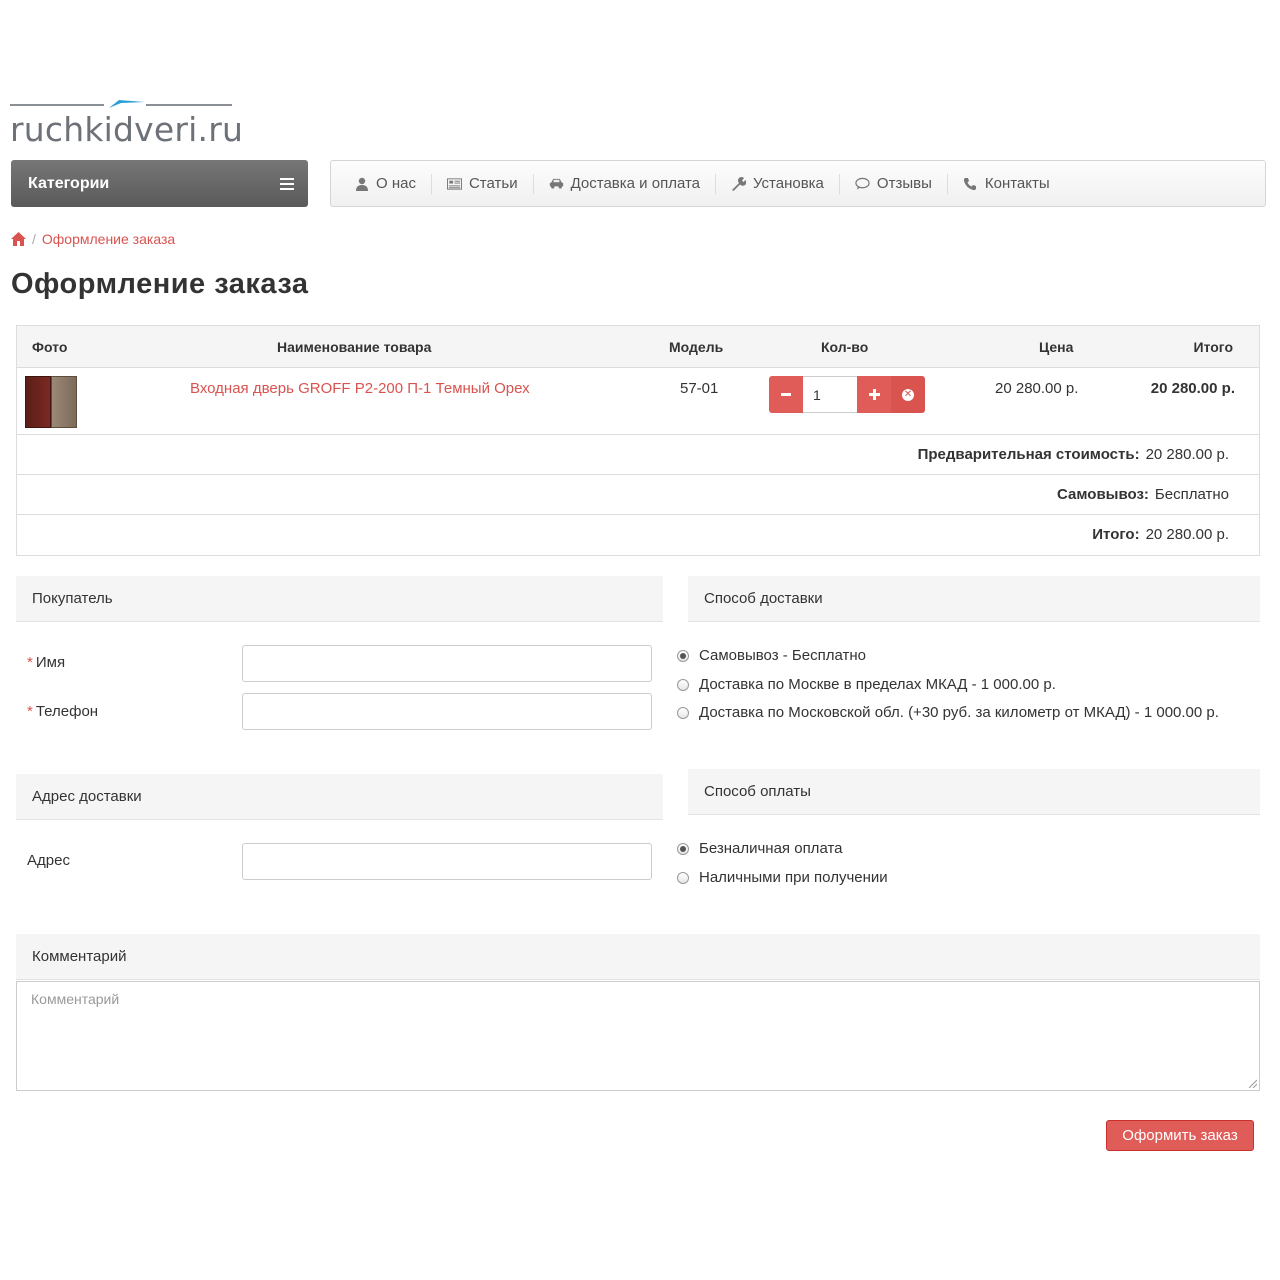  What do you see at coordinates (447, 861) in the screenshot?
I see `address-field` at bounding box center [447, 861].